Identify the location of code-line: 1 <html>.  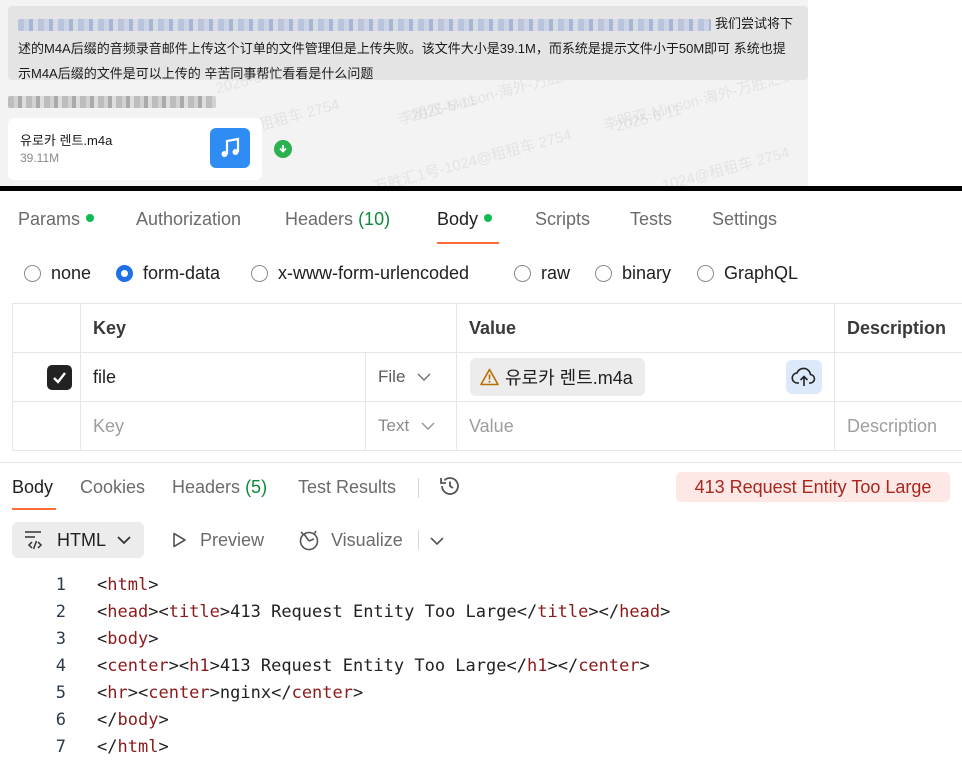
(481, 585).